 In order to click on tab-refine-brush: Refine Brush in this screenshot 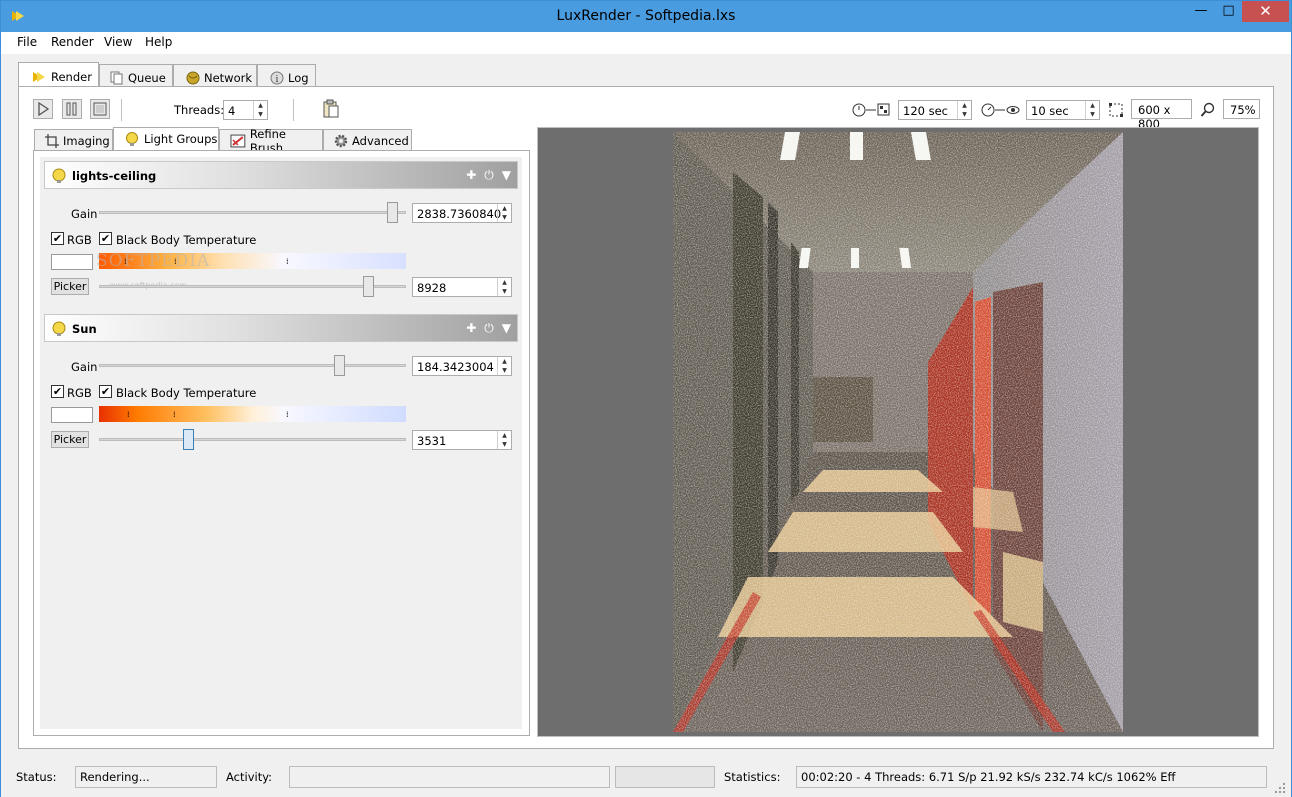, I will do `click(271, 141)`.